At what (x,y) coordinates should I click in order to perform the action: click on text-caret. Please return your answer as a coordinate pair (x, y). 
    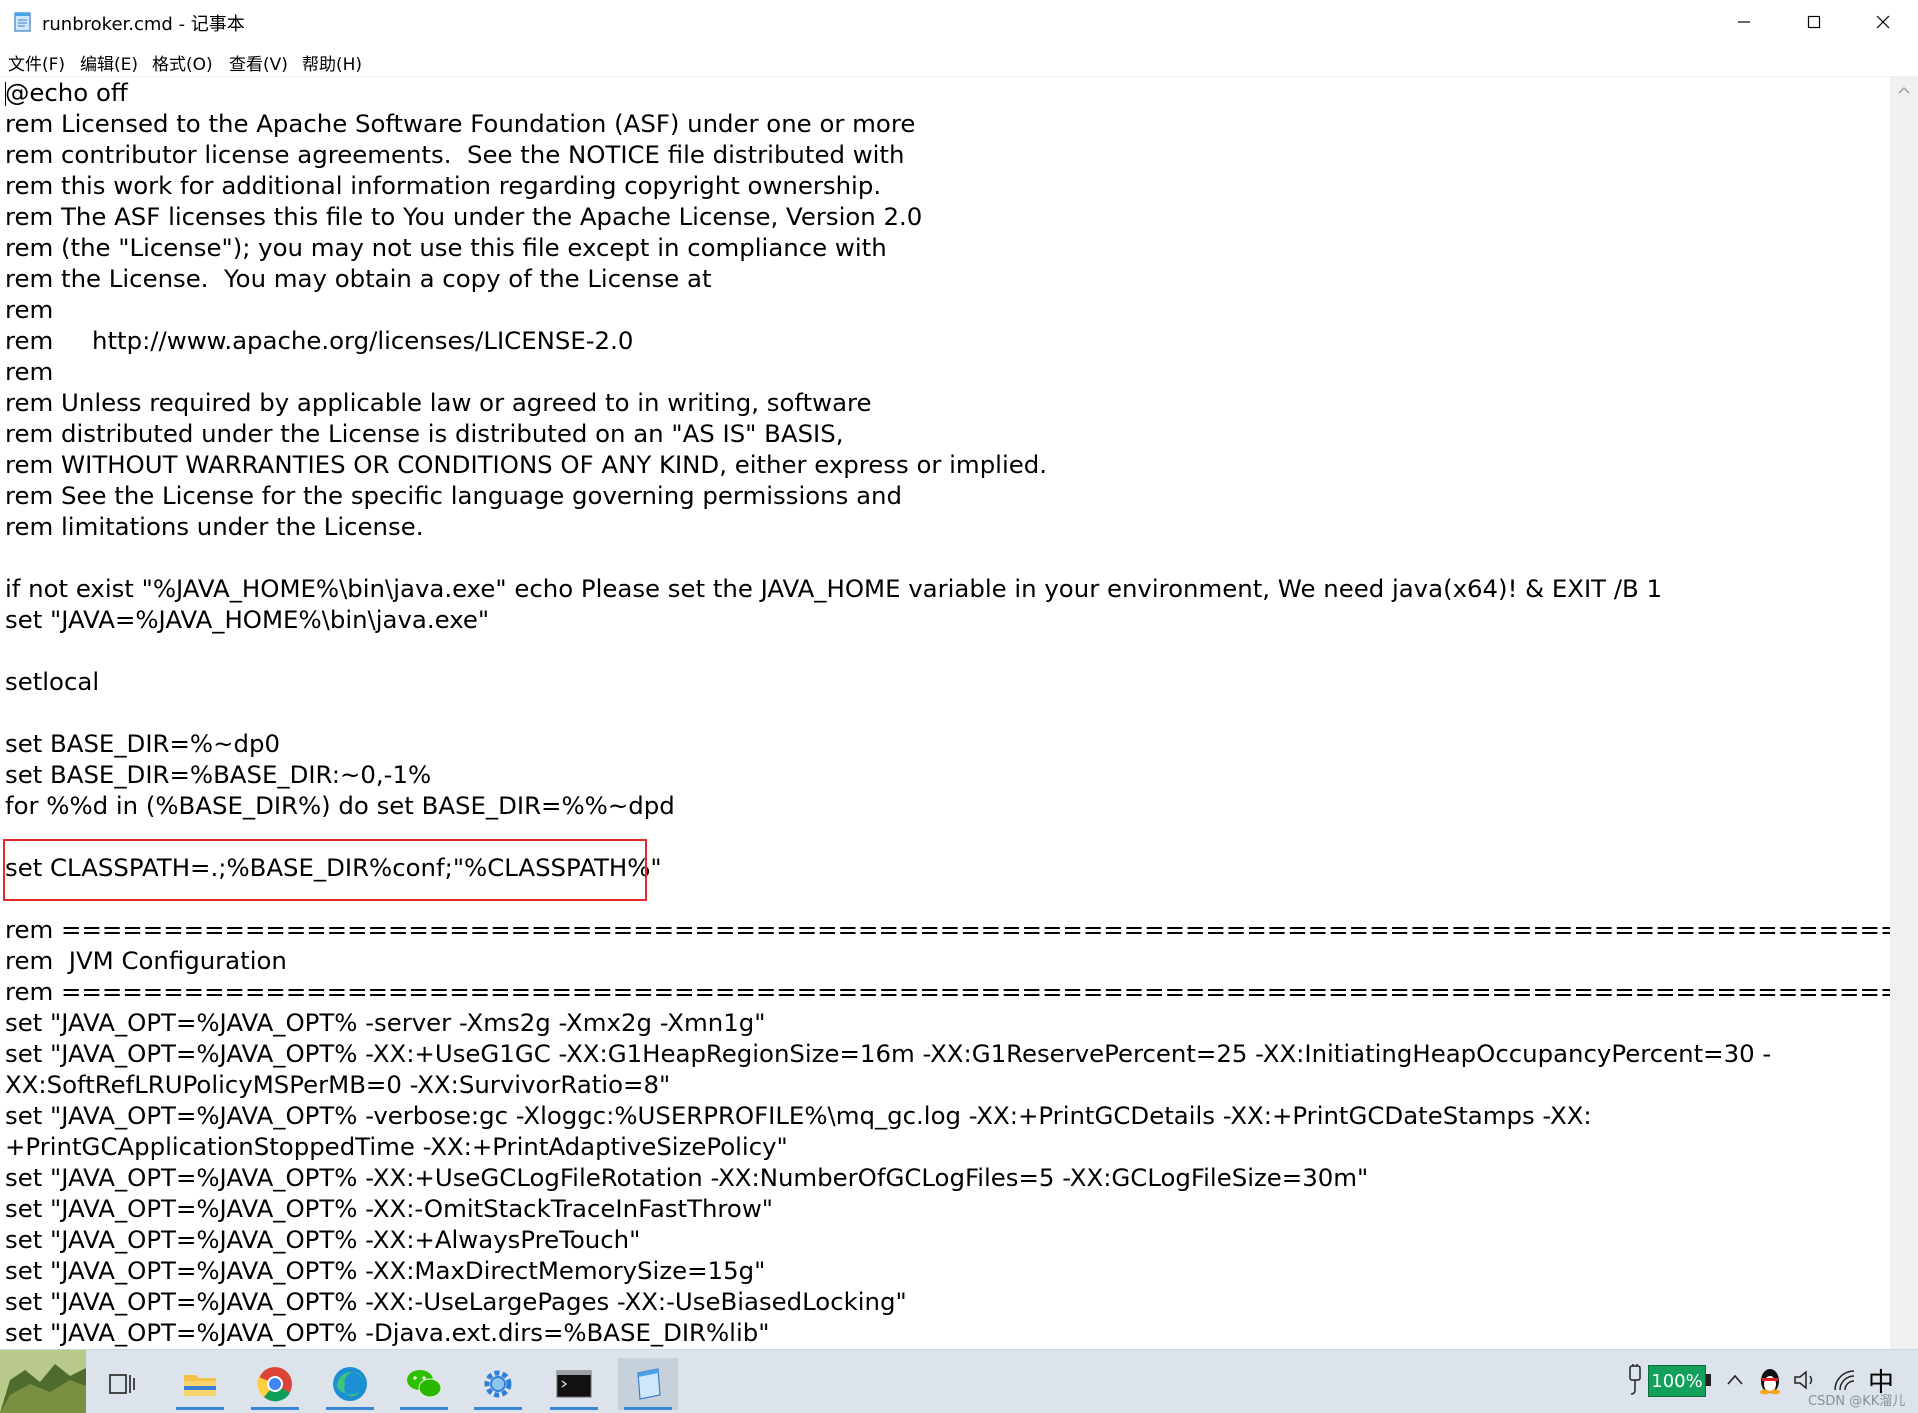
    Looking at the image, I should click on (5, 94).